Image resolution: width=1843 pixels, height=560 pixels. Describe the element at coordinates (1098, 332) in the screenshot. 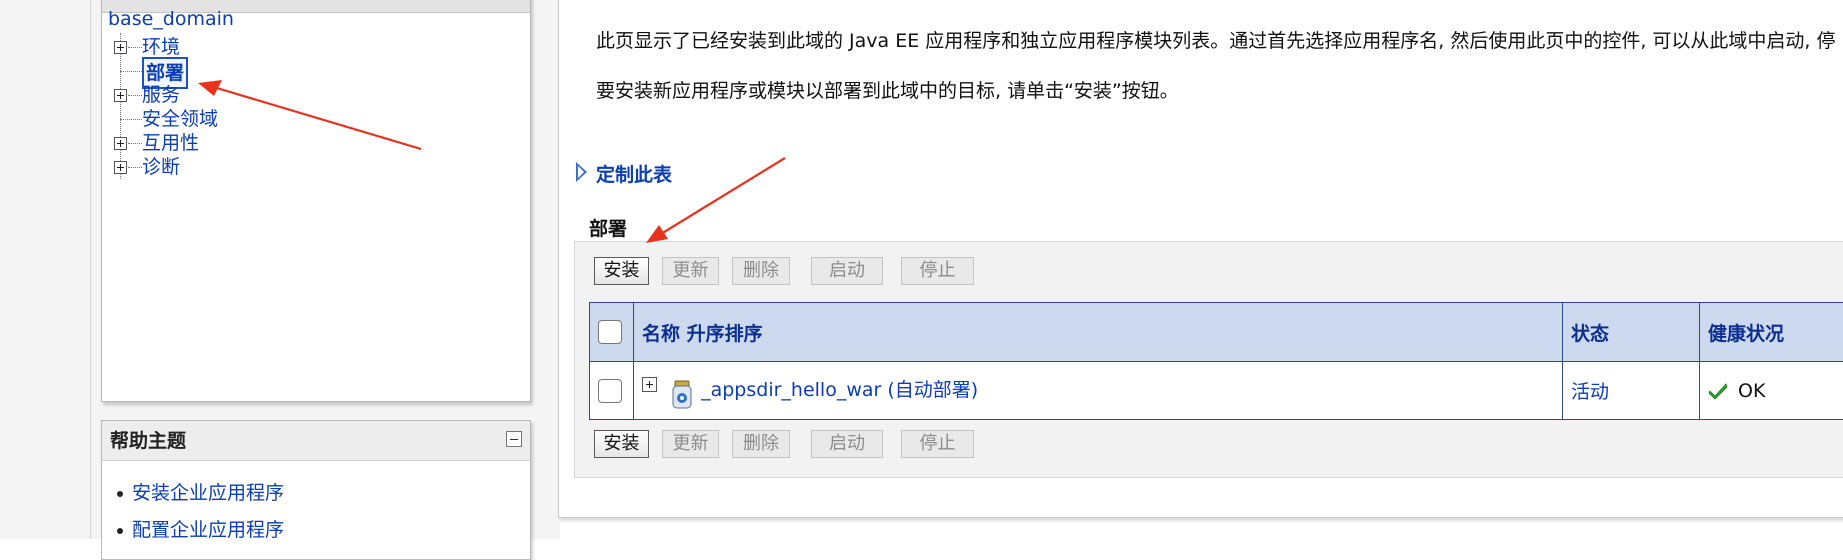

I see `column-header-name: 名称 升序排序` at that location.